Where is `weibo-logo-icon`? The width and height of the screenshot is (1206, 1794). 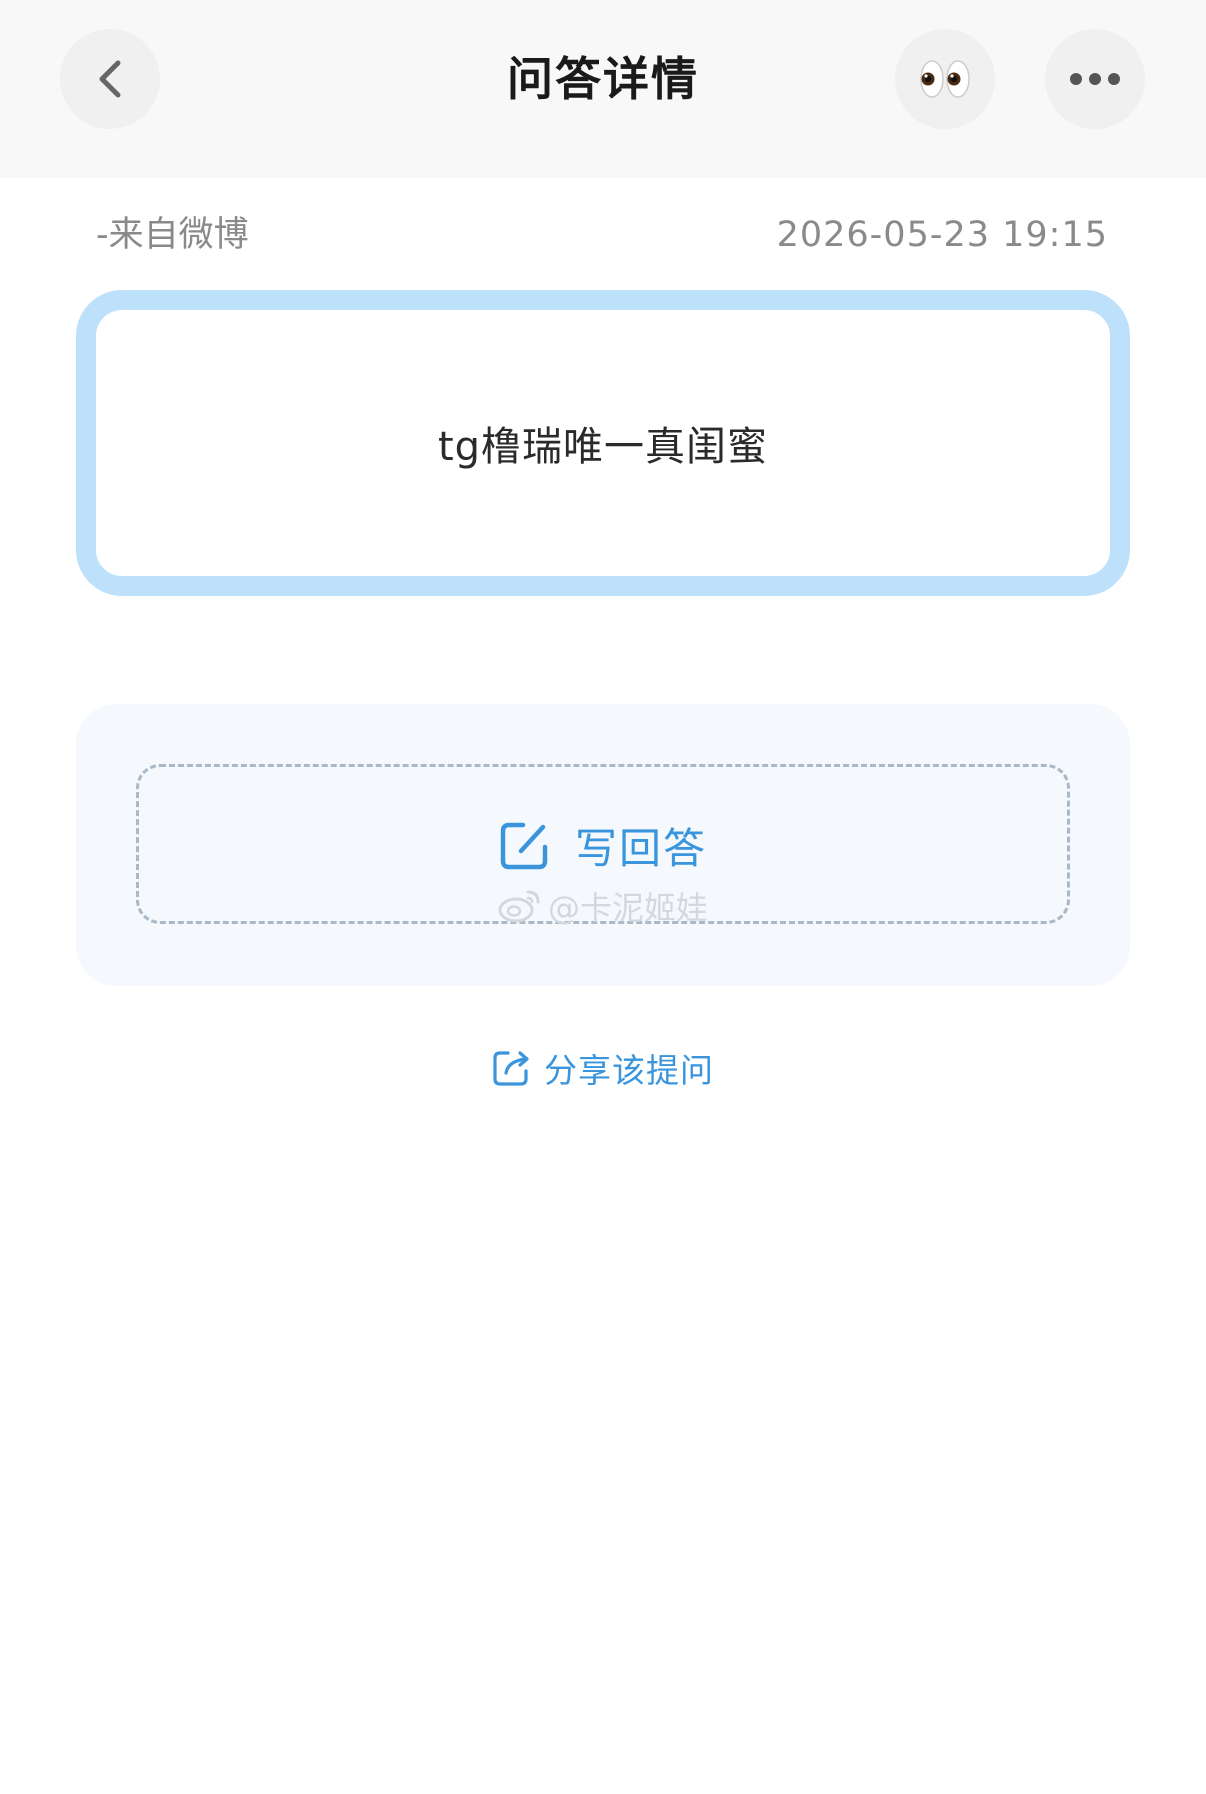 weibo-logo-icon is located at coordinates (519, 906).